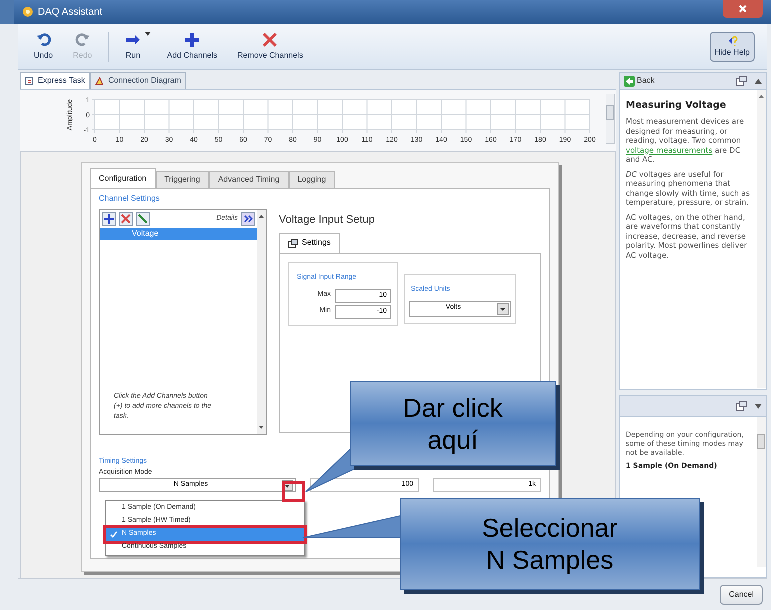 The width and height of the screenshot is (771, 610). What do you see at coordinates (677, 106) in the screenshot?
I see `help-title: Measuring Voltage` at bounding box center [677, 106].